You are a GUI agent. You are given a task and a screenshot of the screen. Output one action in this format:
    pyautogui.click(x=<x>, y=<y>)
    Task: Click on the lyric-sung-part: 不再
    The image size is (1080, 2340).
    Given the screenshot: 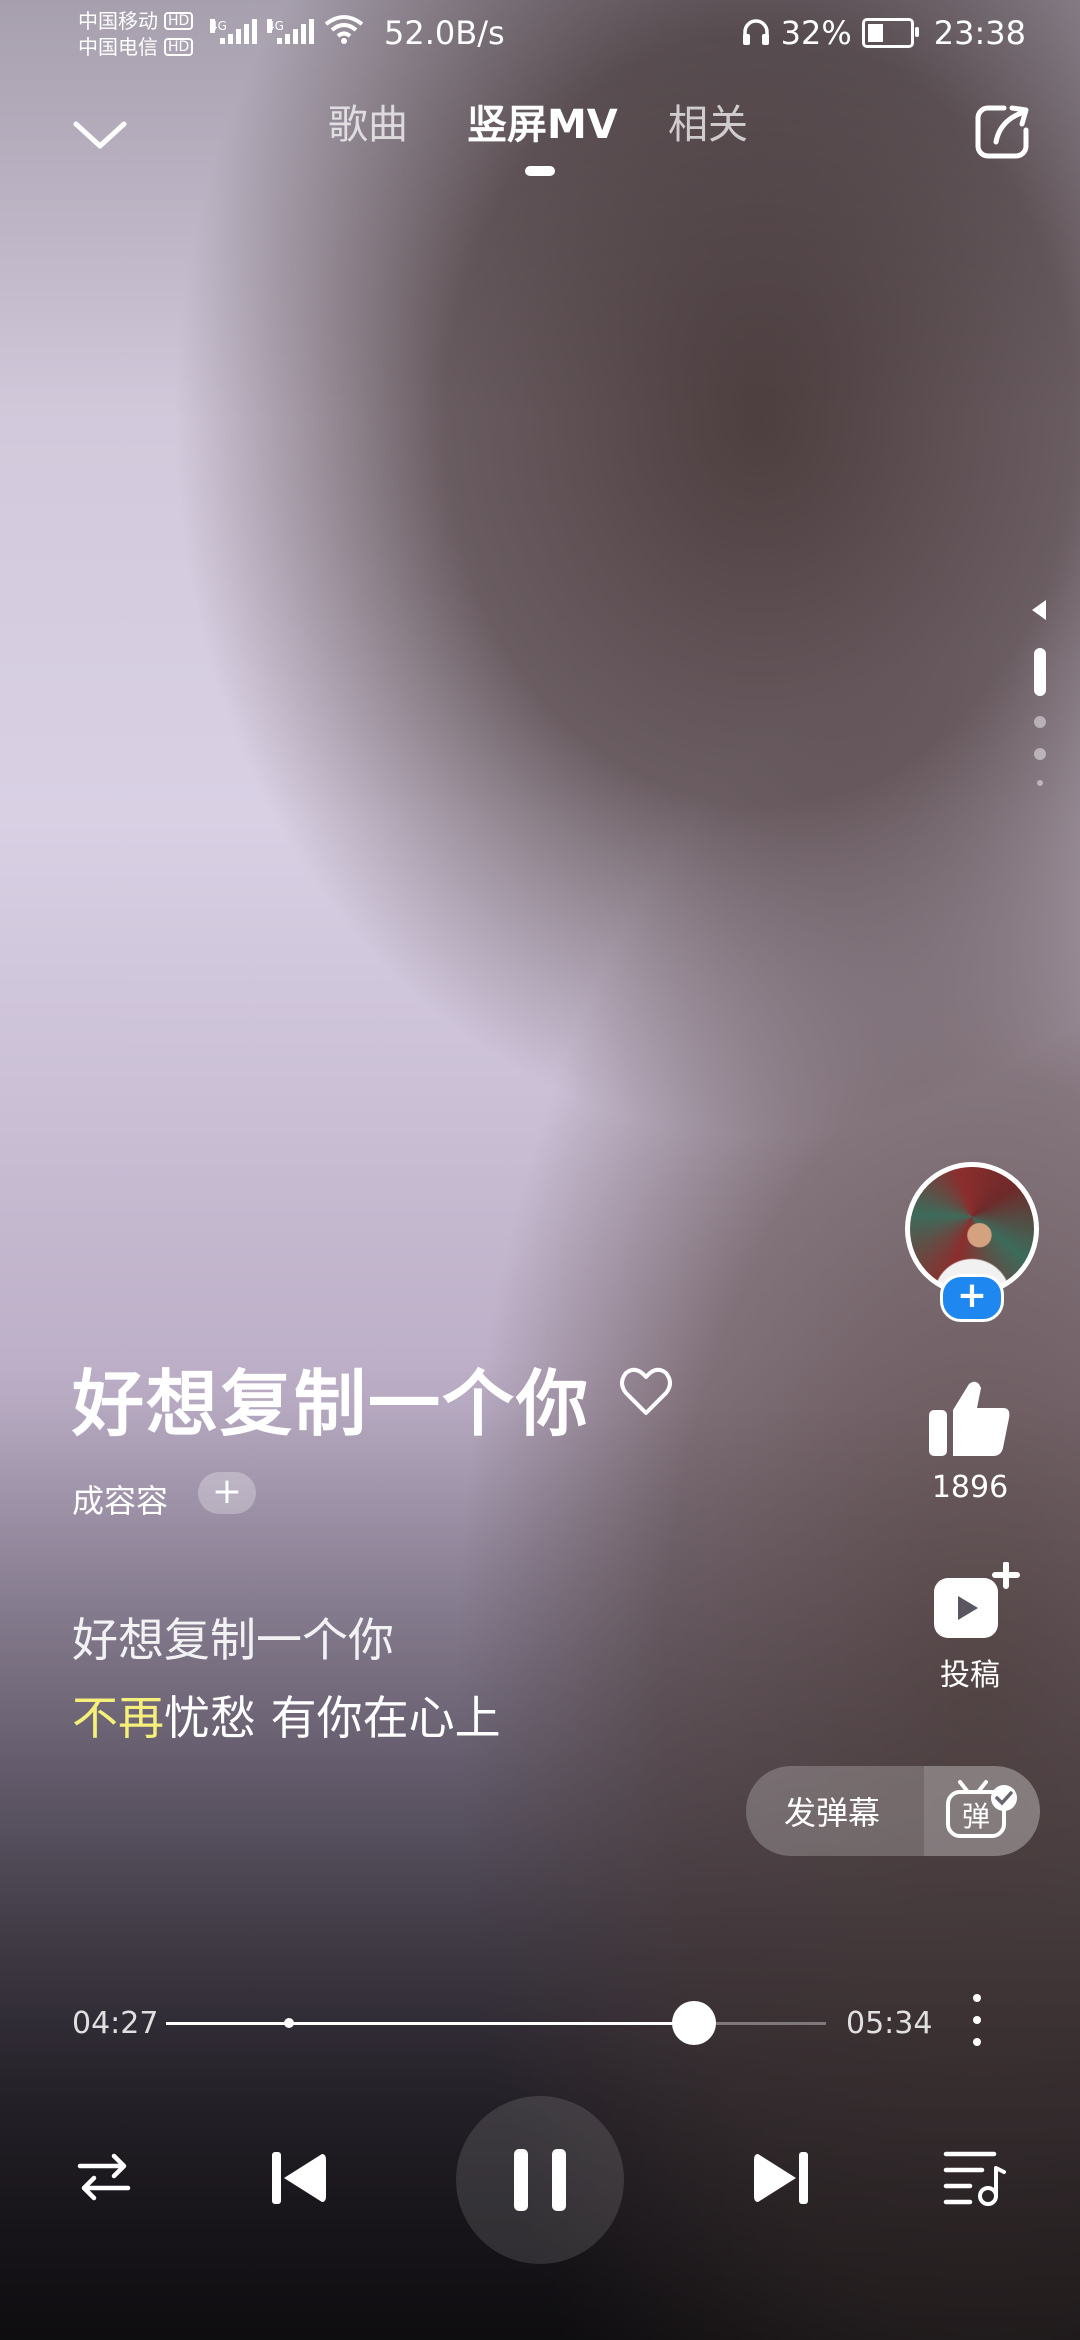 What is the action you would take?
    pyautogui.click(x=118, y=1718)
    